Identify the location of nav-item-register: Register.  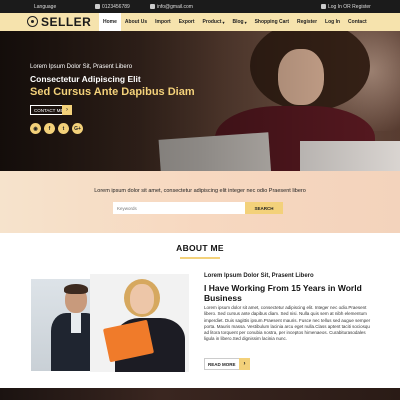
(307, 22).